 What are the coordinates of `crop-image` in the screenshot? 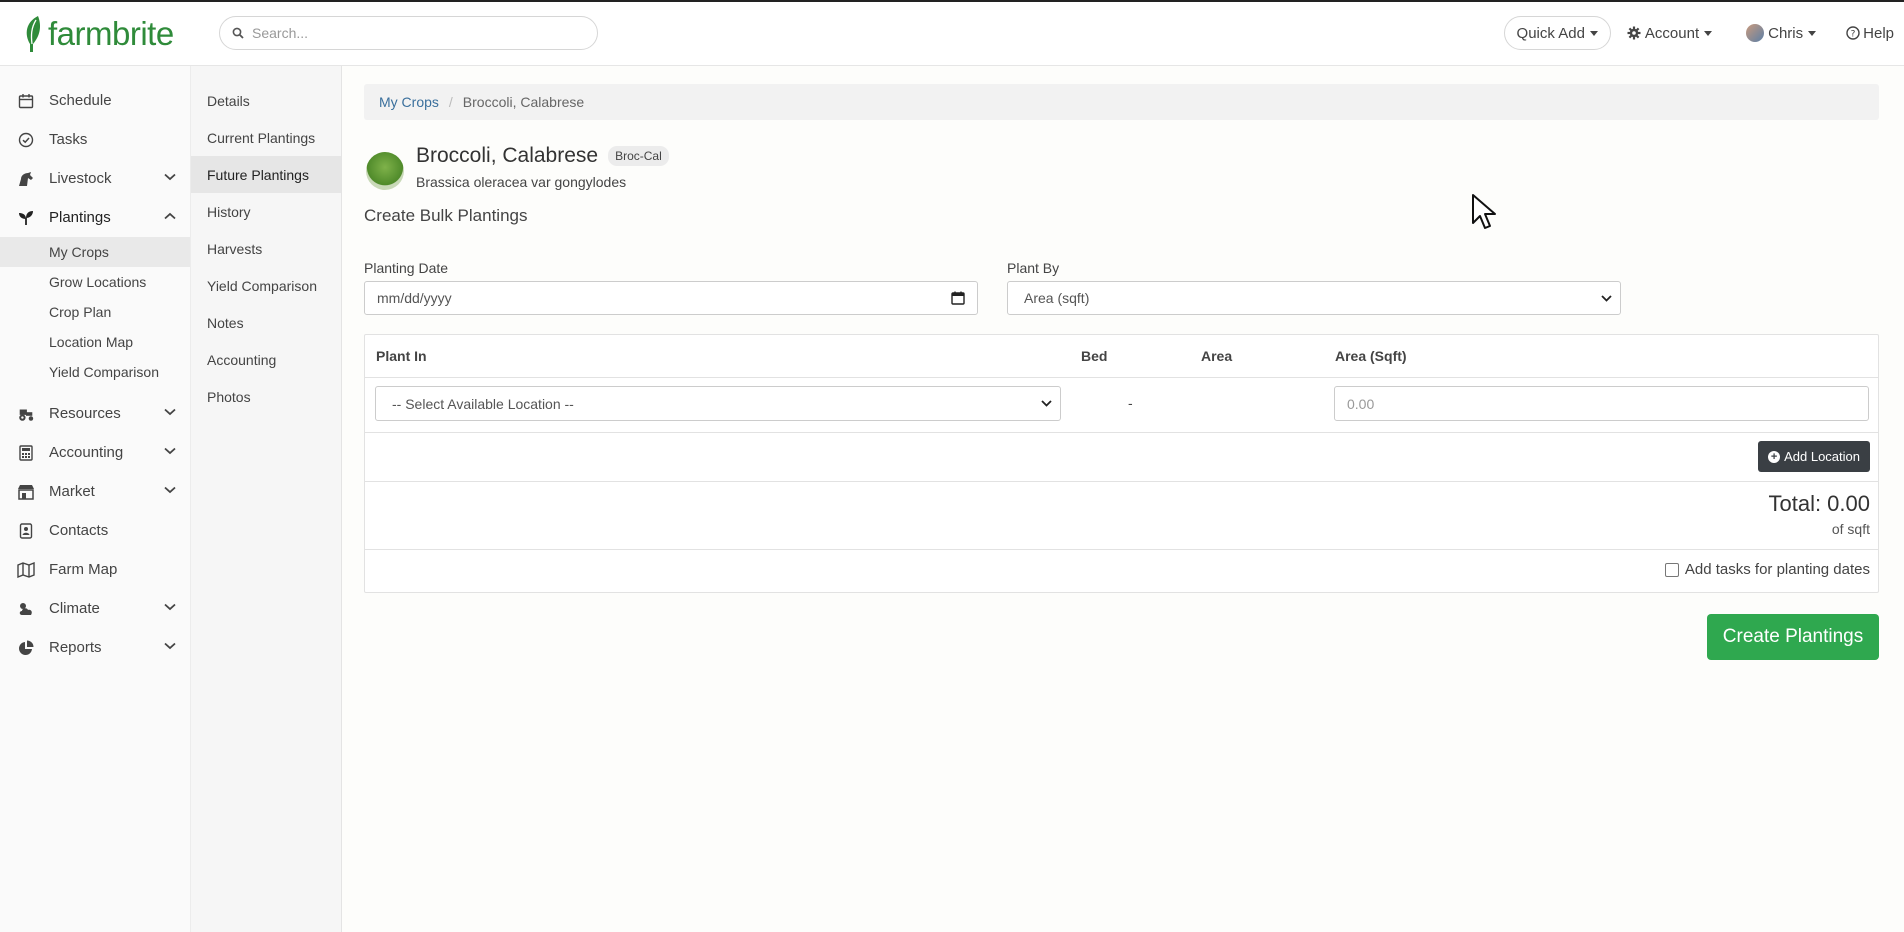 It's located at (385, 171).